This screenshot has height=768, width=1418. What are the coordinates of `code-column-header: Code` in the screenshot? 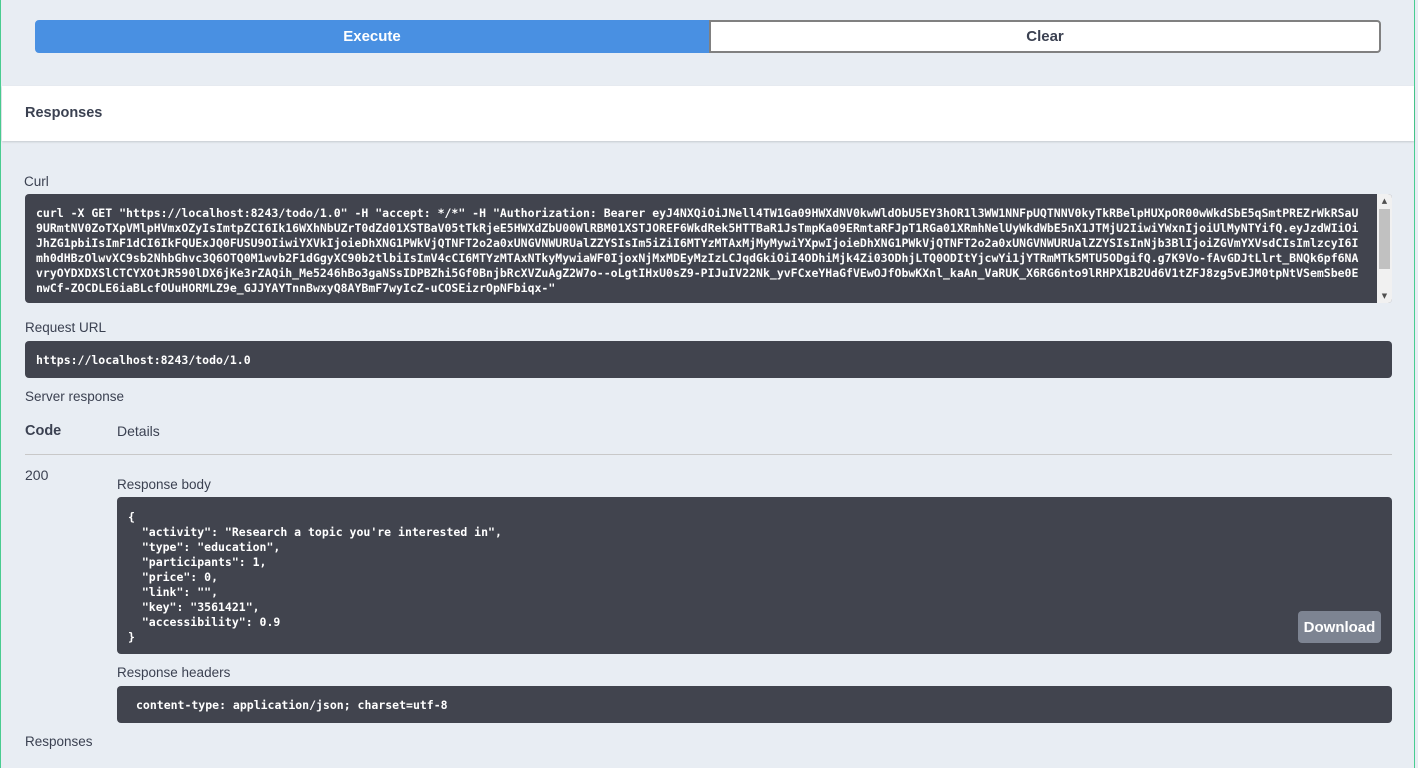 It's located at (43, 431).